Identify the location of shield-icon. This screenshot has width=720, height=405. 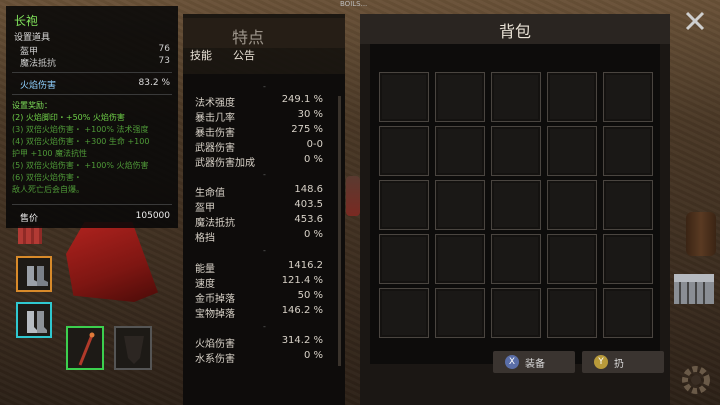
(134, 350).